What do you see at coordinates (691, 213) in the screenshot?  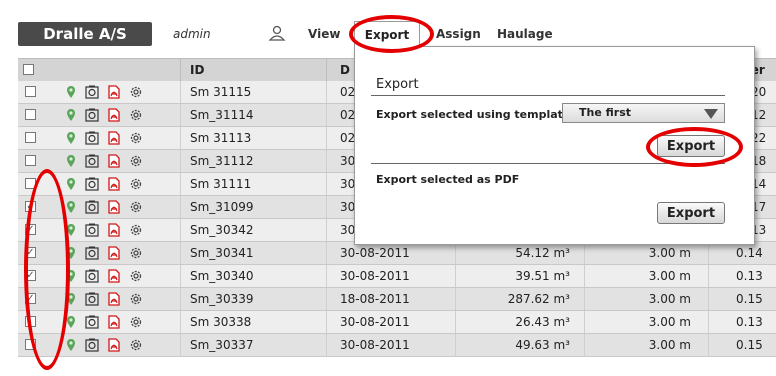 I see `export-pdf-button: Export` at bounding box center [691, 213].